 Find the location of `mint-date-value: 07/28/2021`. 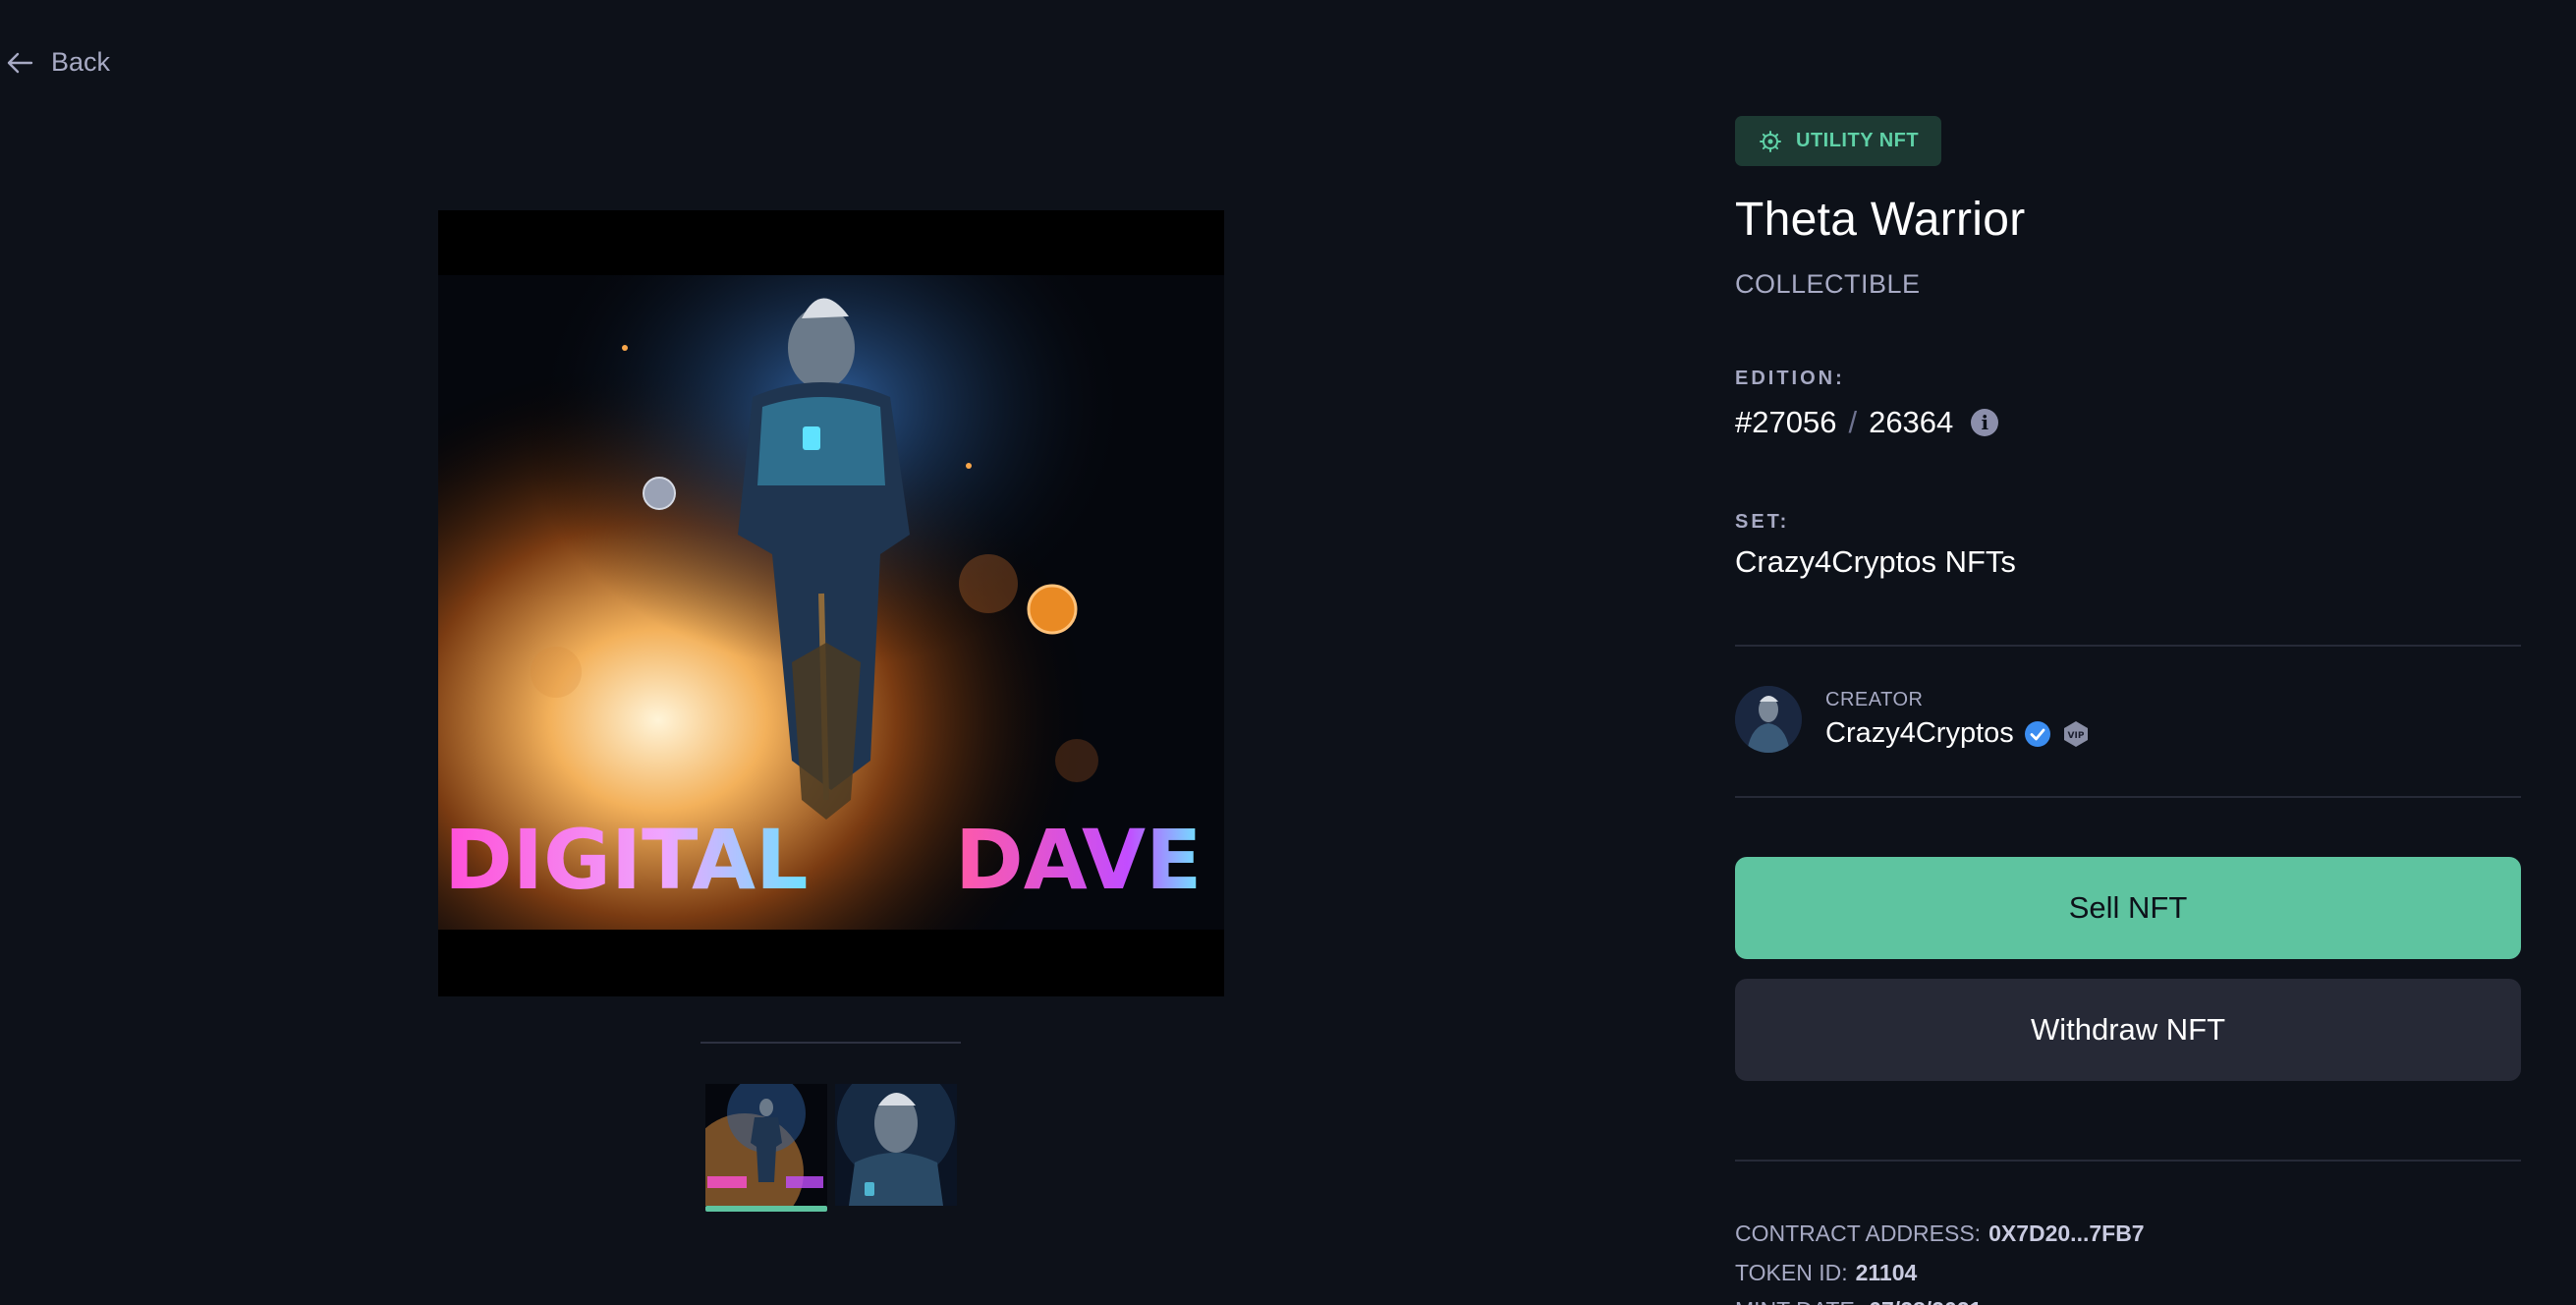

mint-date-value: 07/28/2021 is located at coordinates (1925, 1301).